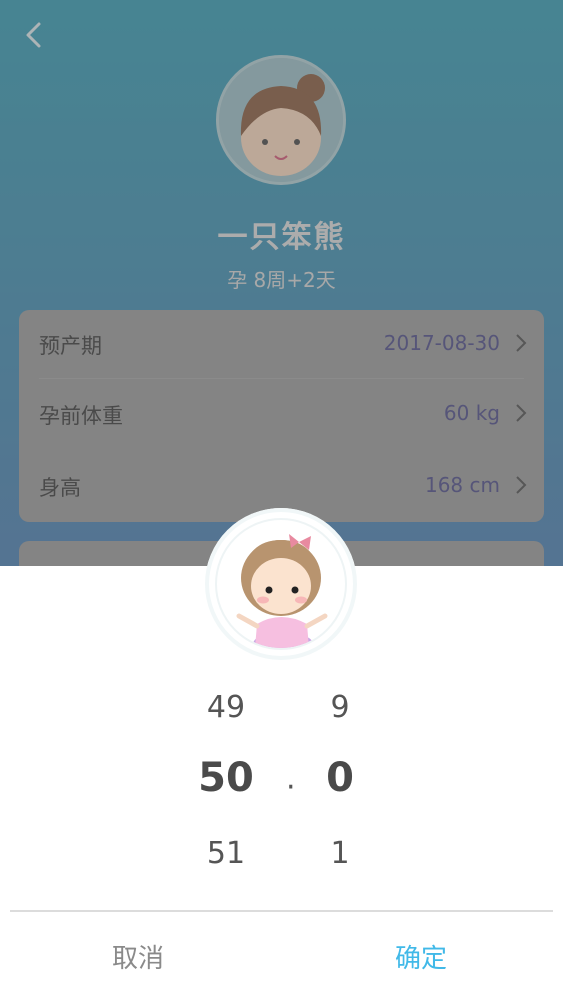 The width and height of the screenshot is (563, 1000). I want to click on picker-decimal-current: 0, so click(340, 778).